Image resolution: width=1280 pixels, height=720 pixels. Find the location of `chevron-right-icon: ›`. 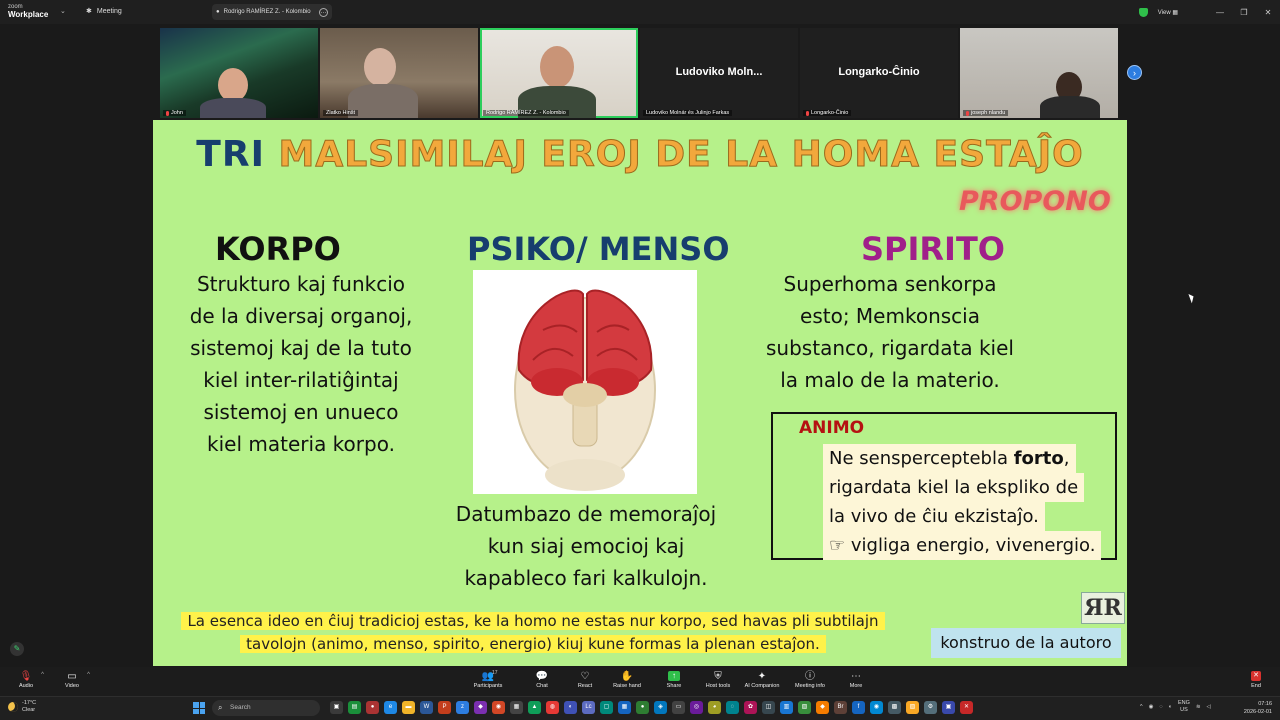

chevron-right-icon: › is located at coordinates (1134, 72).